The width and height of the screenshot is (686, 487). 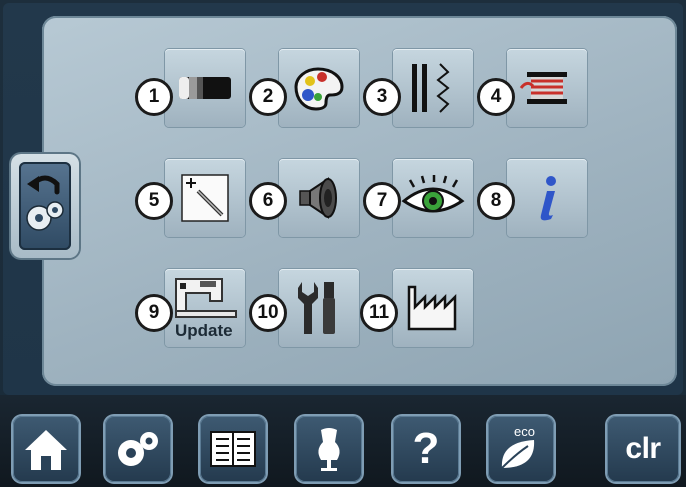 What do you see at coordinates (496, 201) in the screenshot?
I see `tile-number-8: 8` at bounding box center [496, 201].